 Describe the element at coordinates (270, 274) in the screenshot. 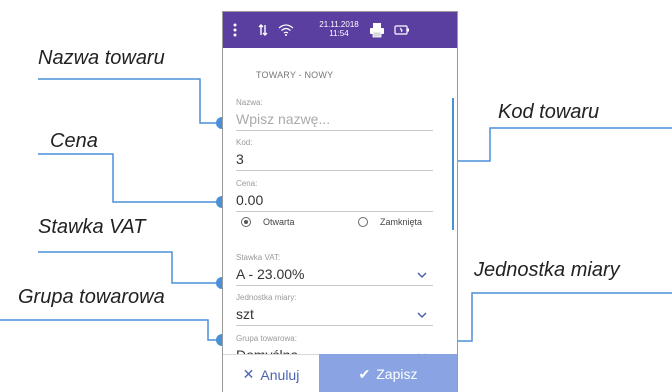

I see `vat-value: A - 23.00%` at that location.